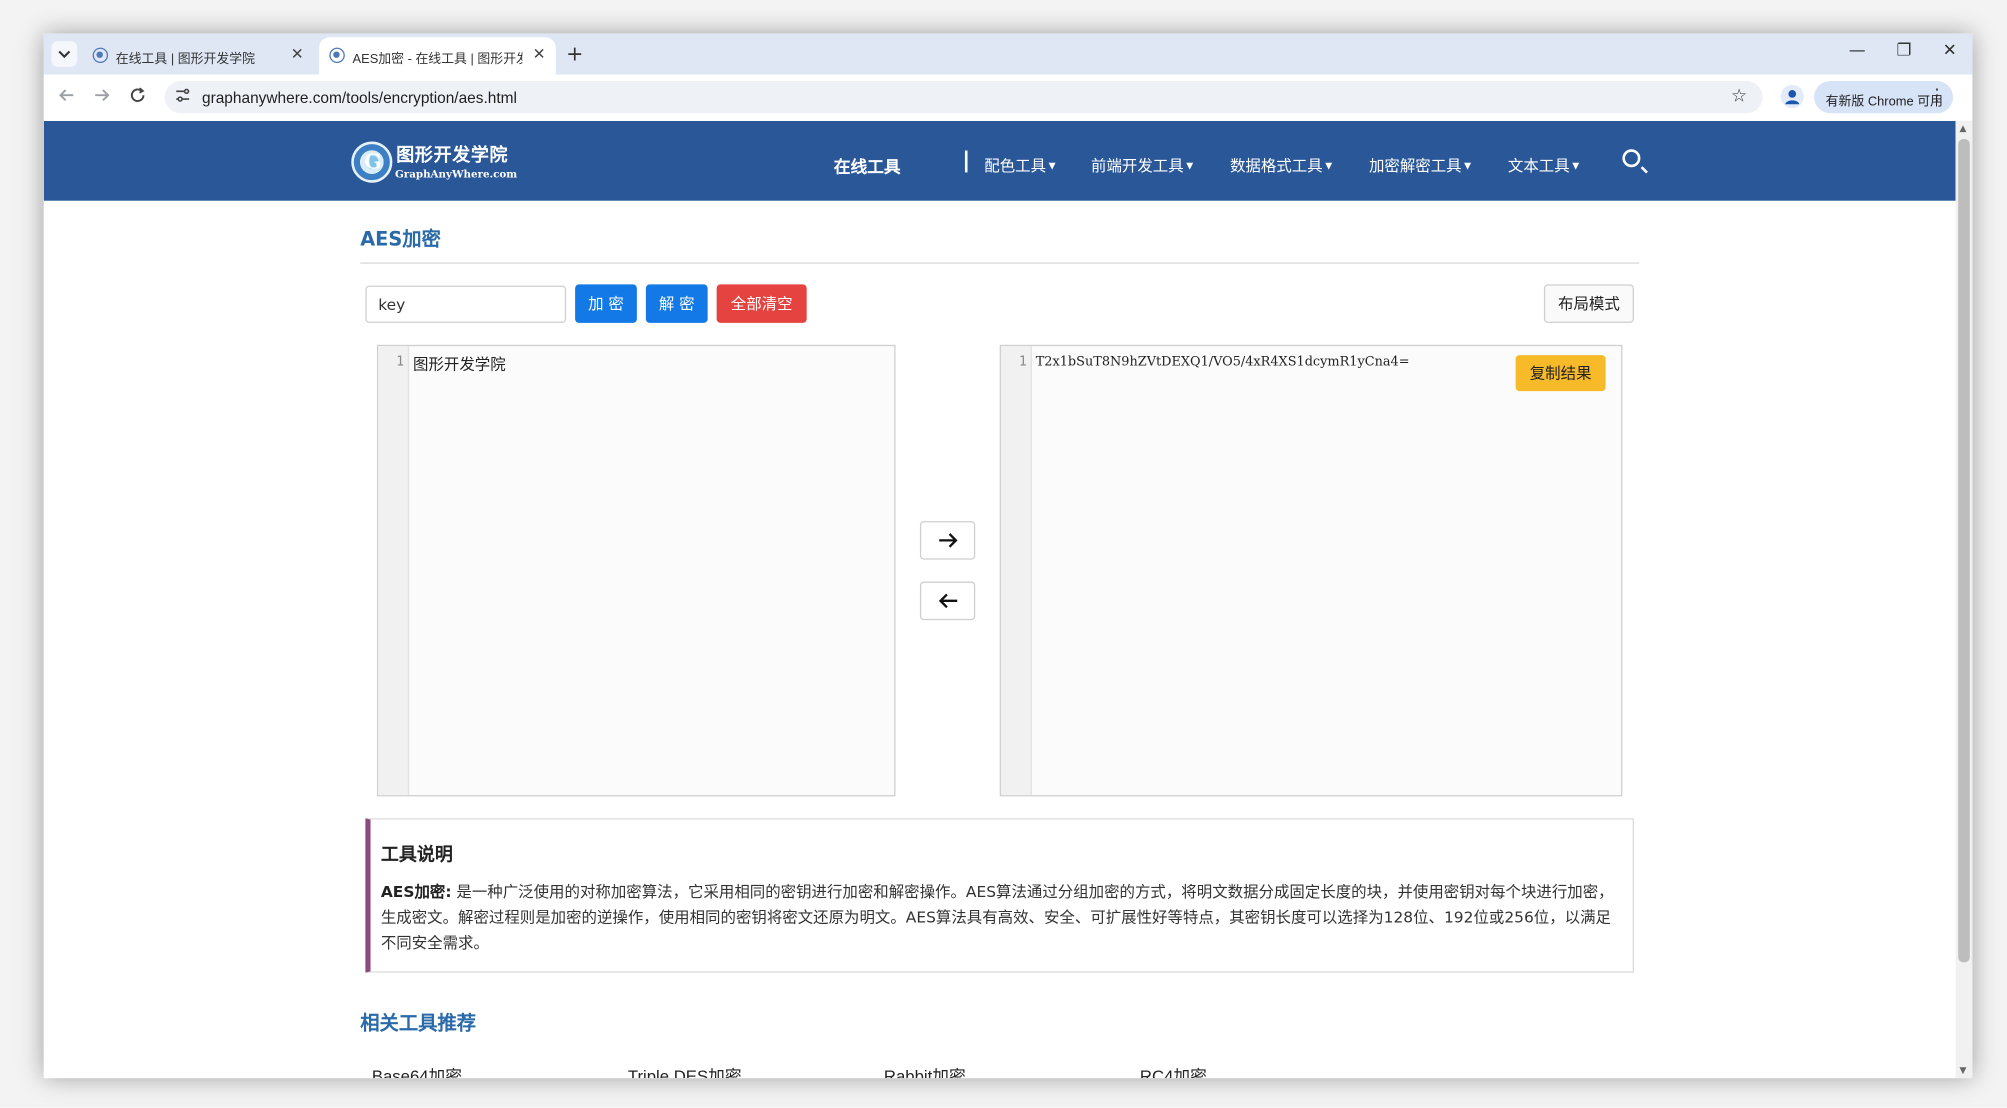 The image size is (2007, 1108). What do you see at coordinates (459, 364) in the screenshot?
I see `plaintext-content: 图形开发学院` at bounding box center [459, 364].